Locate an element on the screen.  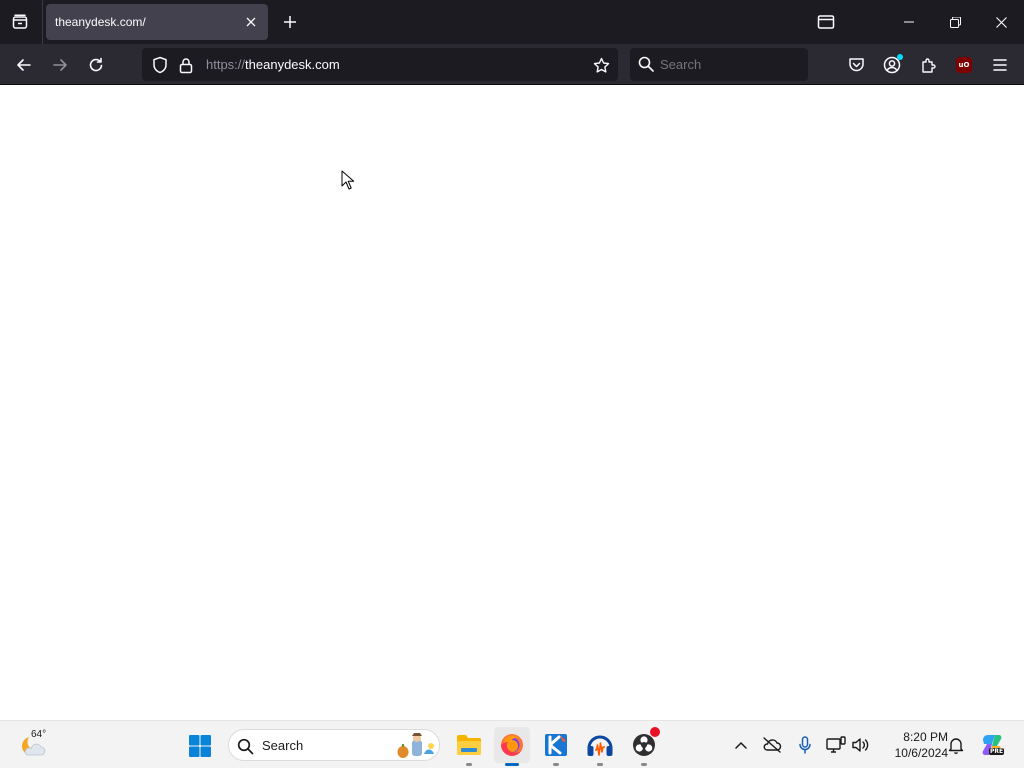
hamburger-menu-icon is located at coordinates (1000, 65).